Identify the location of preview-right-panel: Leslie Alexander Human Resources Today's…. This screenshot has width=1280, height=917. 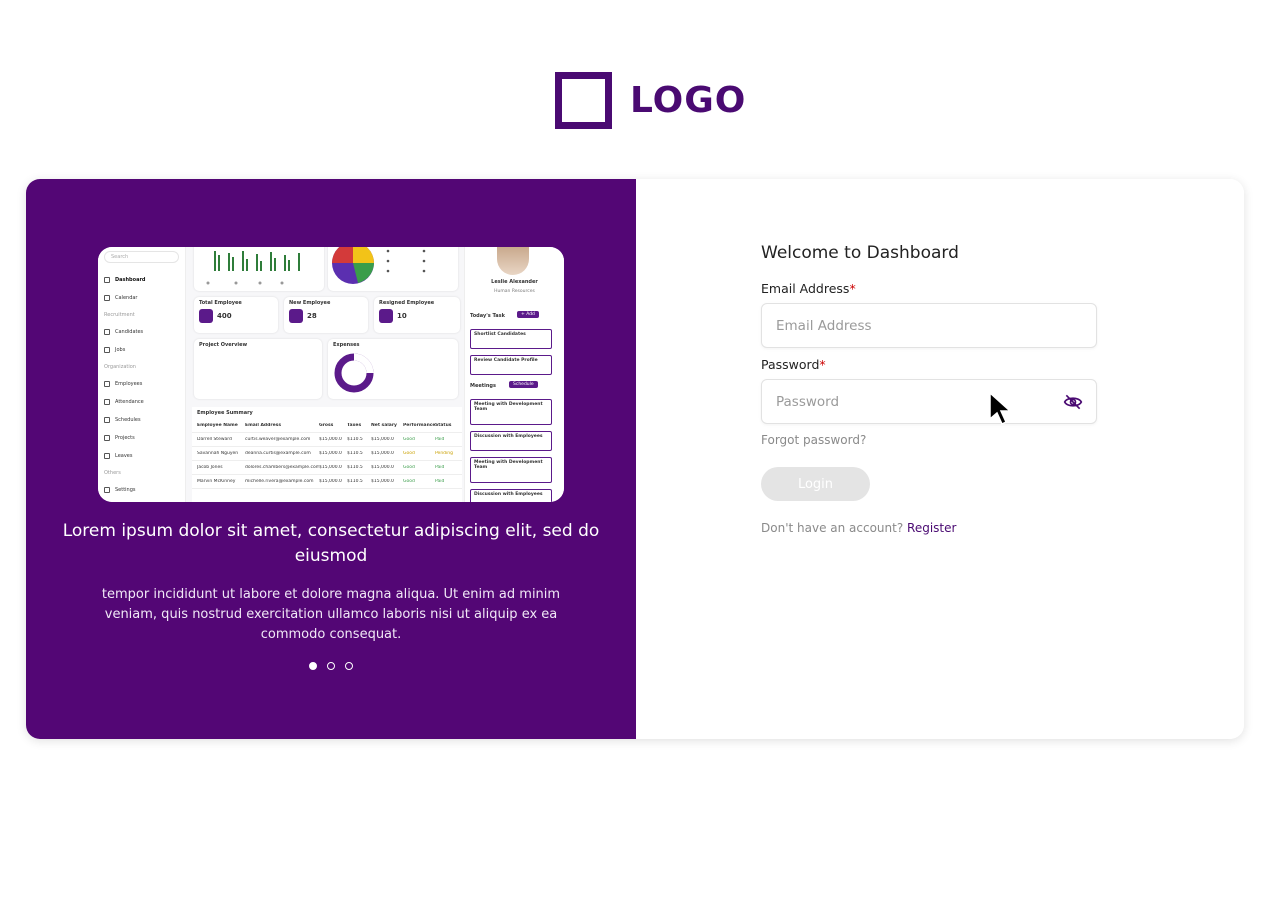
(514, 374).